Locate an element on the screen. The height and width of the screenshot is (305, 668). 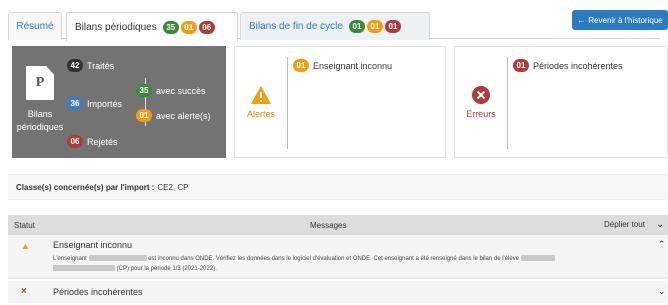
expand-all-button: Déplier tout is located at coordinates (624, 224).